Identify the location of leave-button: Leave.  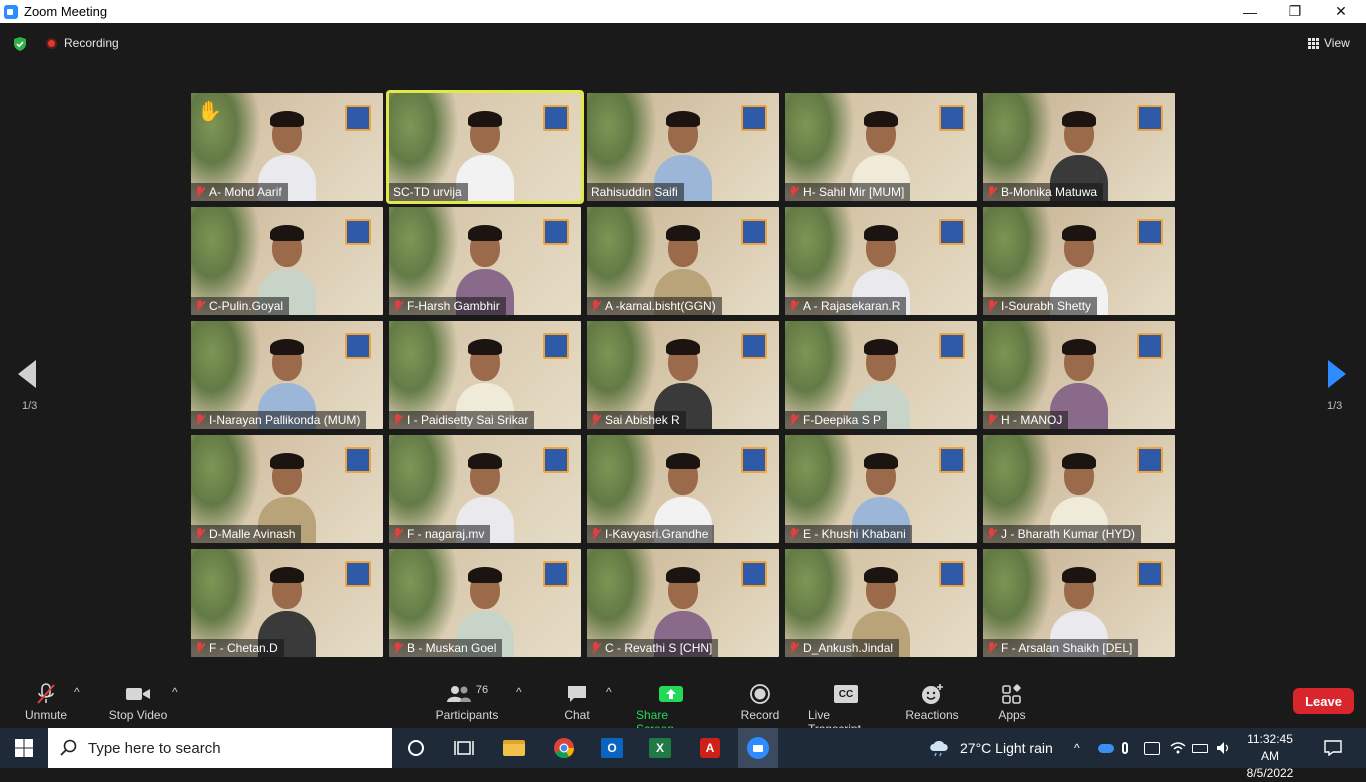
(1323, 701).